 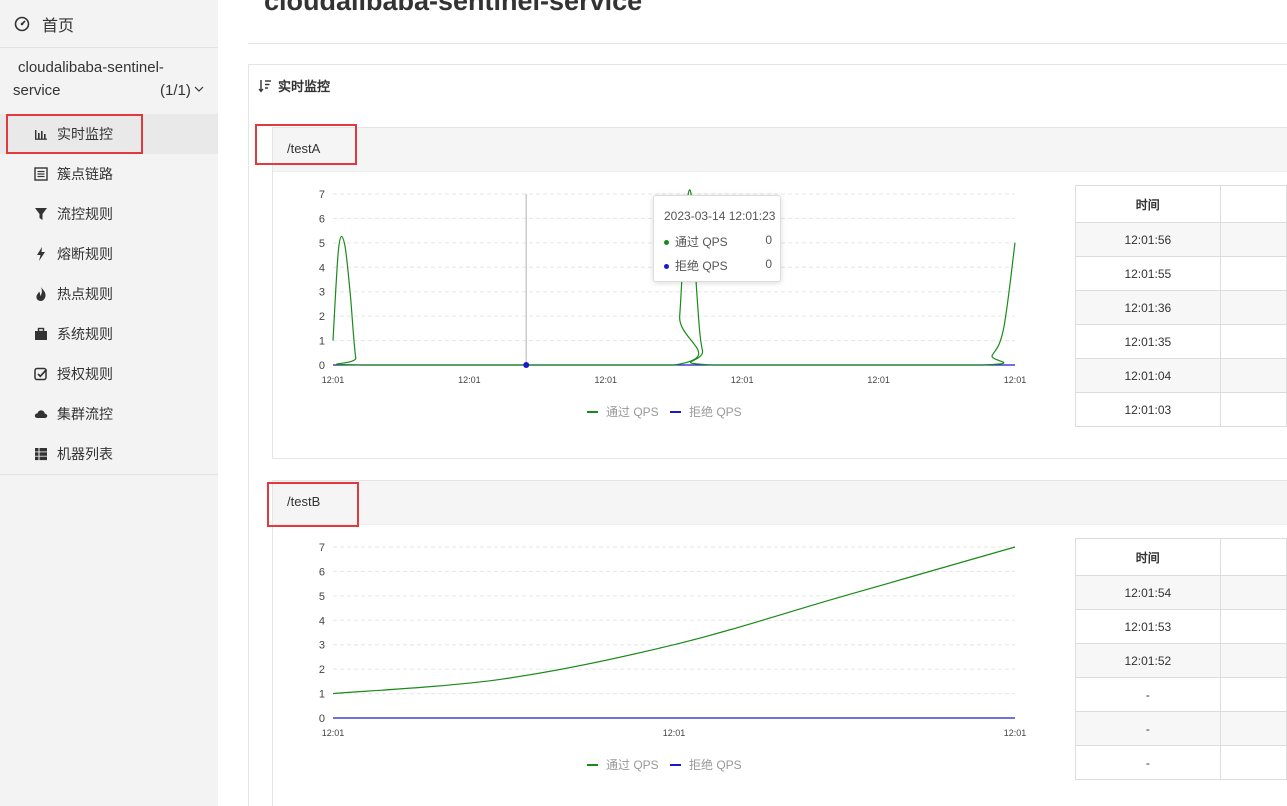 I want to click on sidebar-item-cluster-flow: 集群流控, so click(x=109, y=414).